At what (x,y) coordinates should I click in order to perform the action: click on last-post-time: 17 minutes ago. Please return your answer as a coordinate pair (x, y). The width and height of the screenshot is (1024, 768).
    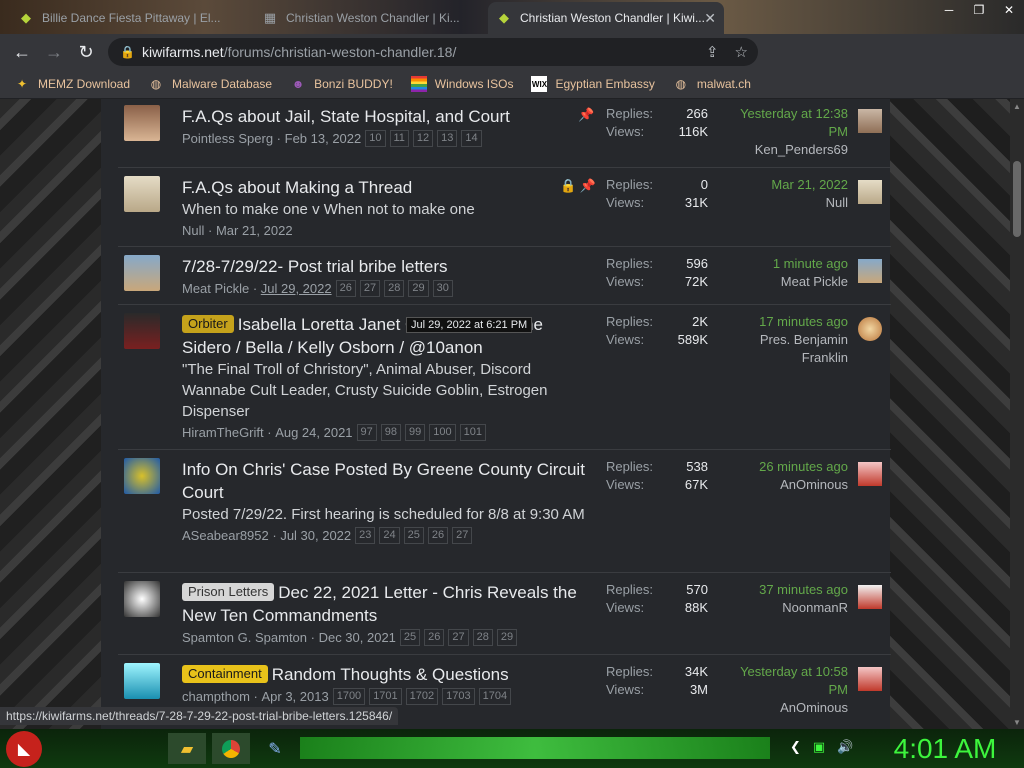
    Looking at the image, I should click on (785, 322).